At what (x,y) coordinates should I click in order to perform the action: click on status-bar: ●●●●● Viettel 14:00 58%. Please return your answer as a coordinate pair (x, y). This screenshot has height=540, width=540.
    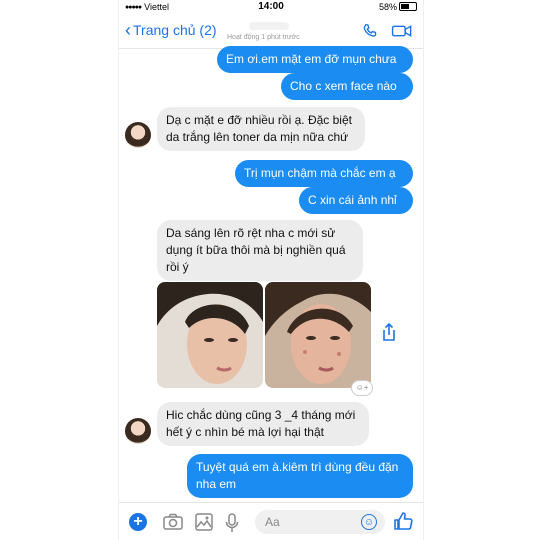
    Looking at the image, I should click on (271, 7).